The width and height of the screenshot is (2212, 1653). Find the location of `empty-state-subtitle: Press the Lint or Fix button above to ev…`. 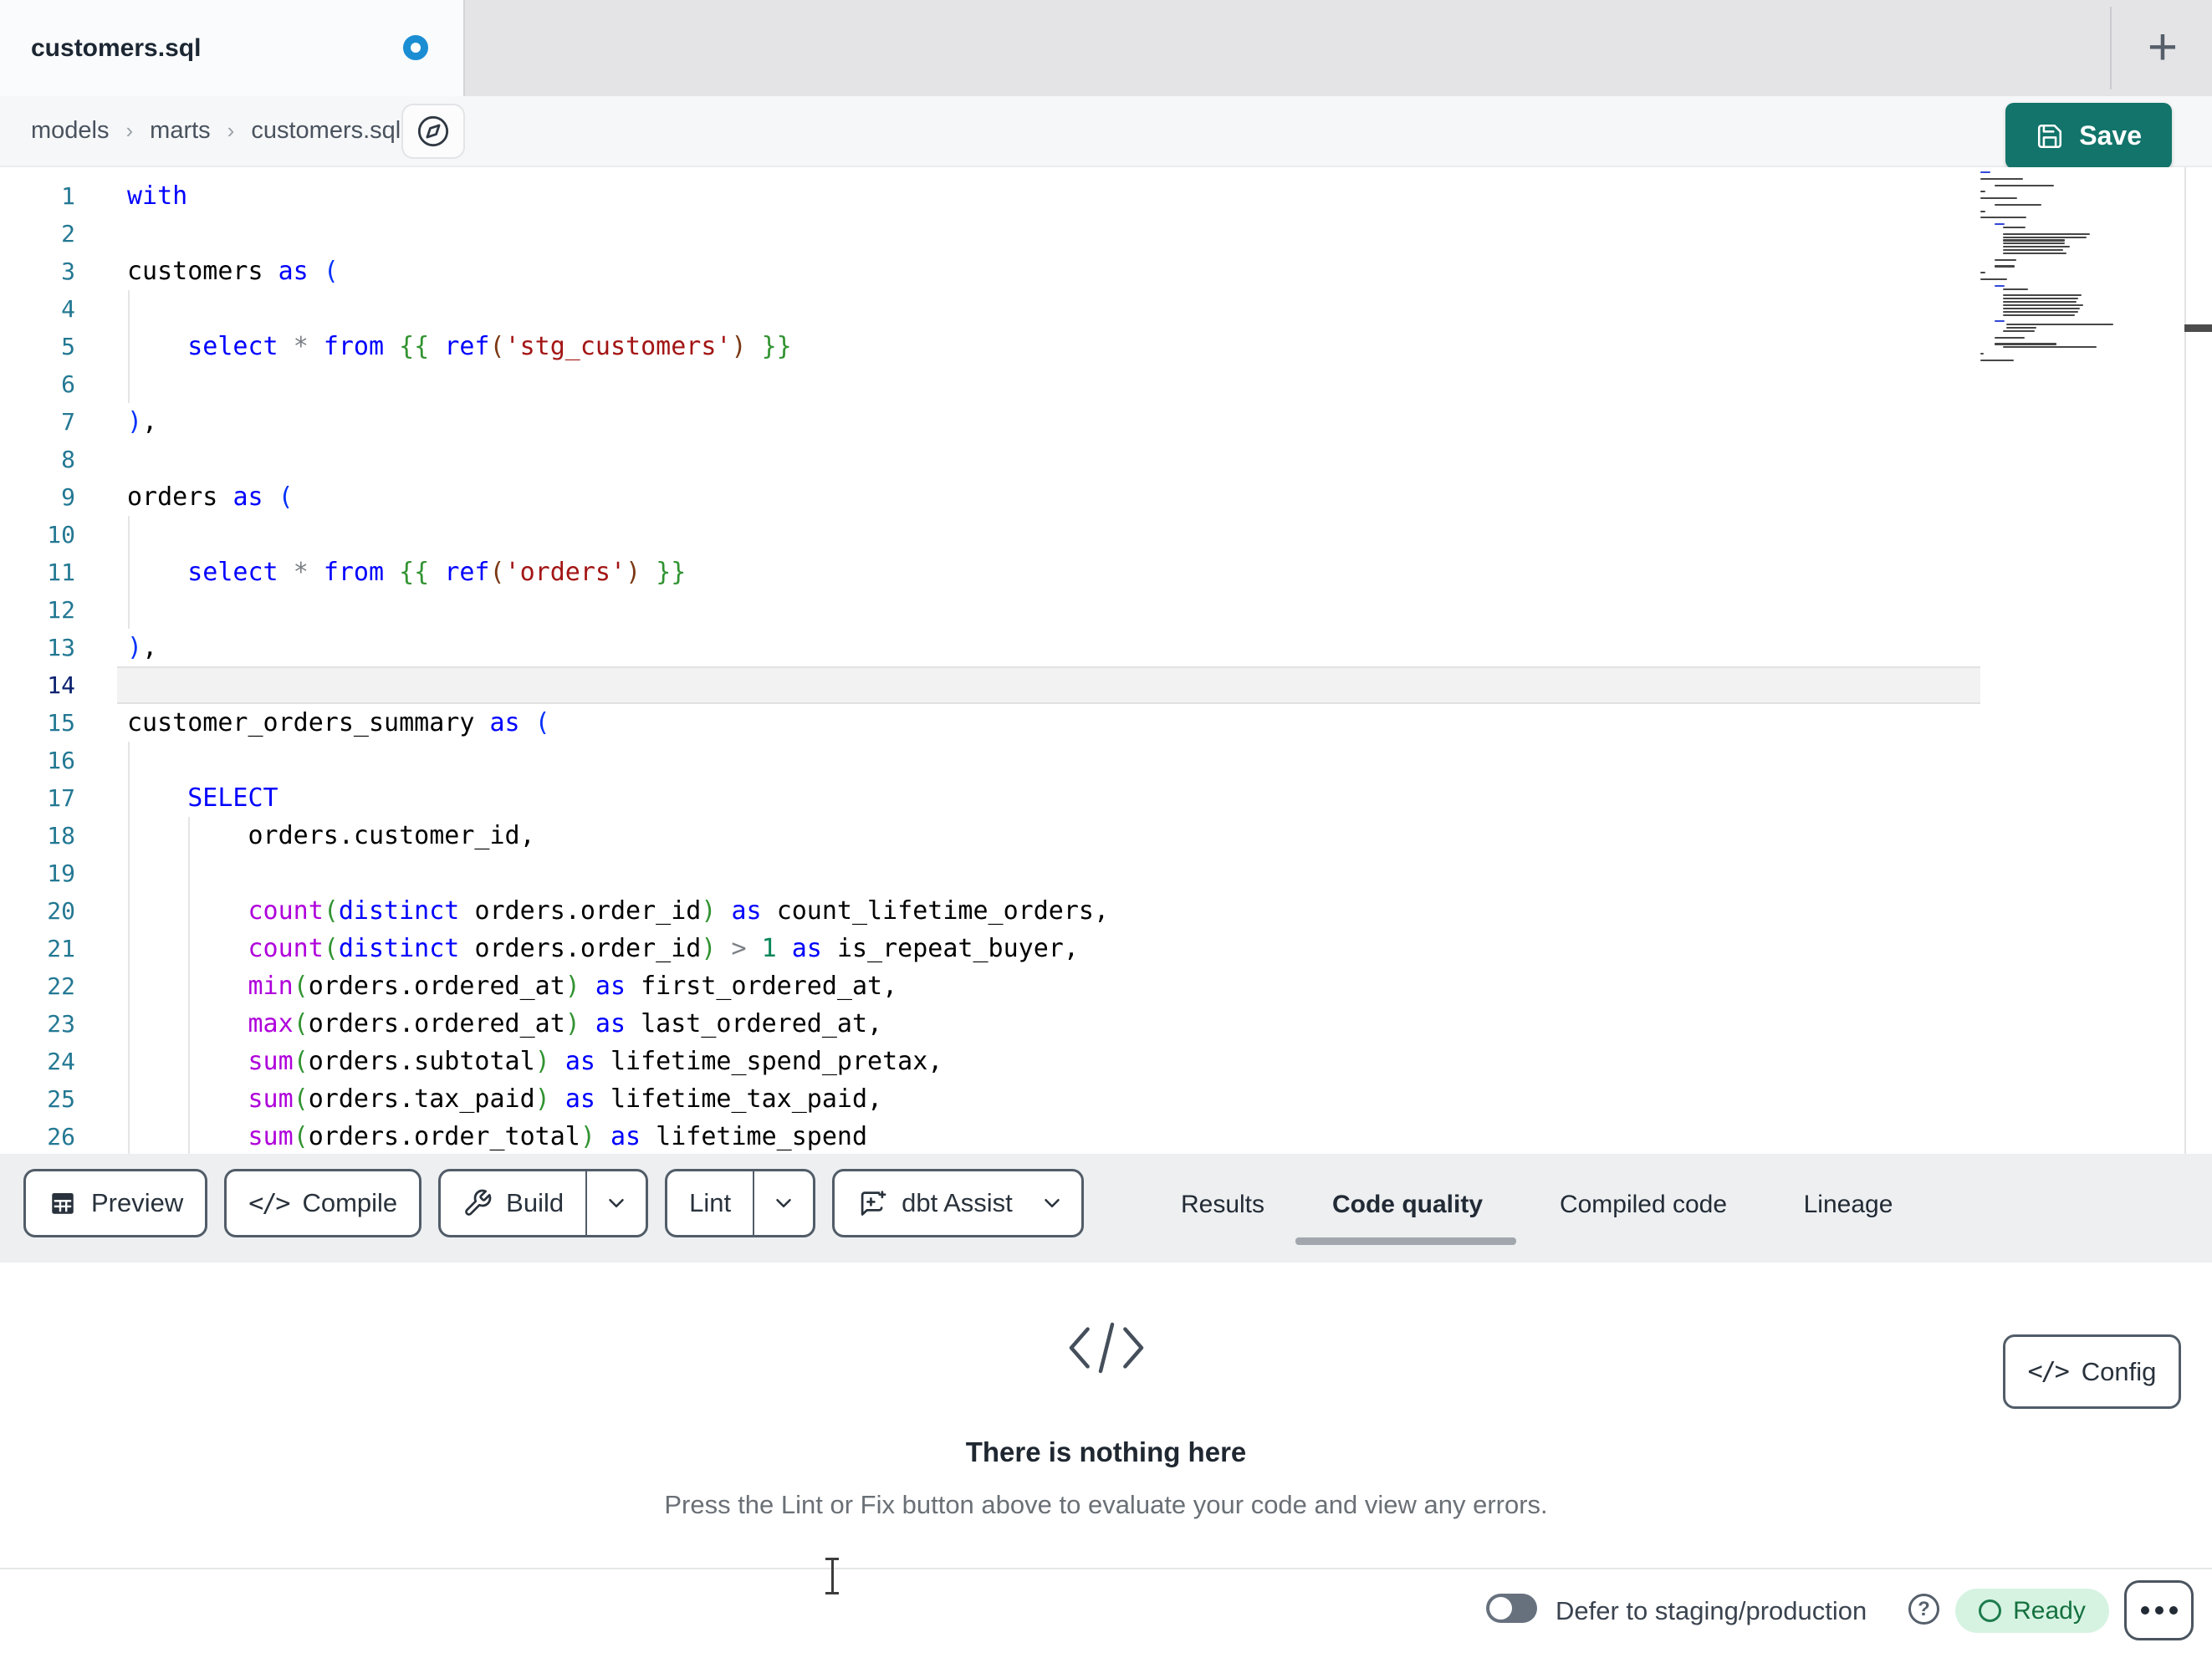

empty-state-subtitle: Press the Lint or Fix button above to ev… is located at coordinates (1106, 1504).